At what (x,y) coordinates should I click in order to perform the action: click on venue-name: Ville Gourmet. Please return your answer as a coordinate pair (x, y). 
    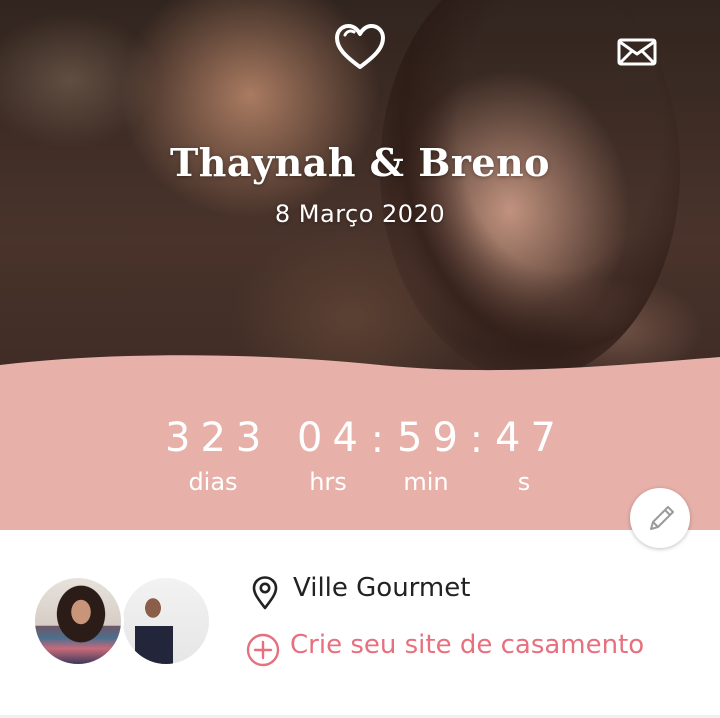
    Looking at the image, I should click on (382, 588).